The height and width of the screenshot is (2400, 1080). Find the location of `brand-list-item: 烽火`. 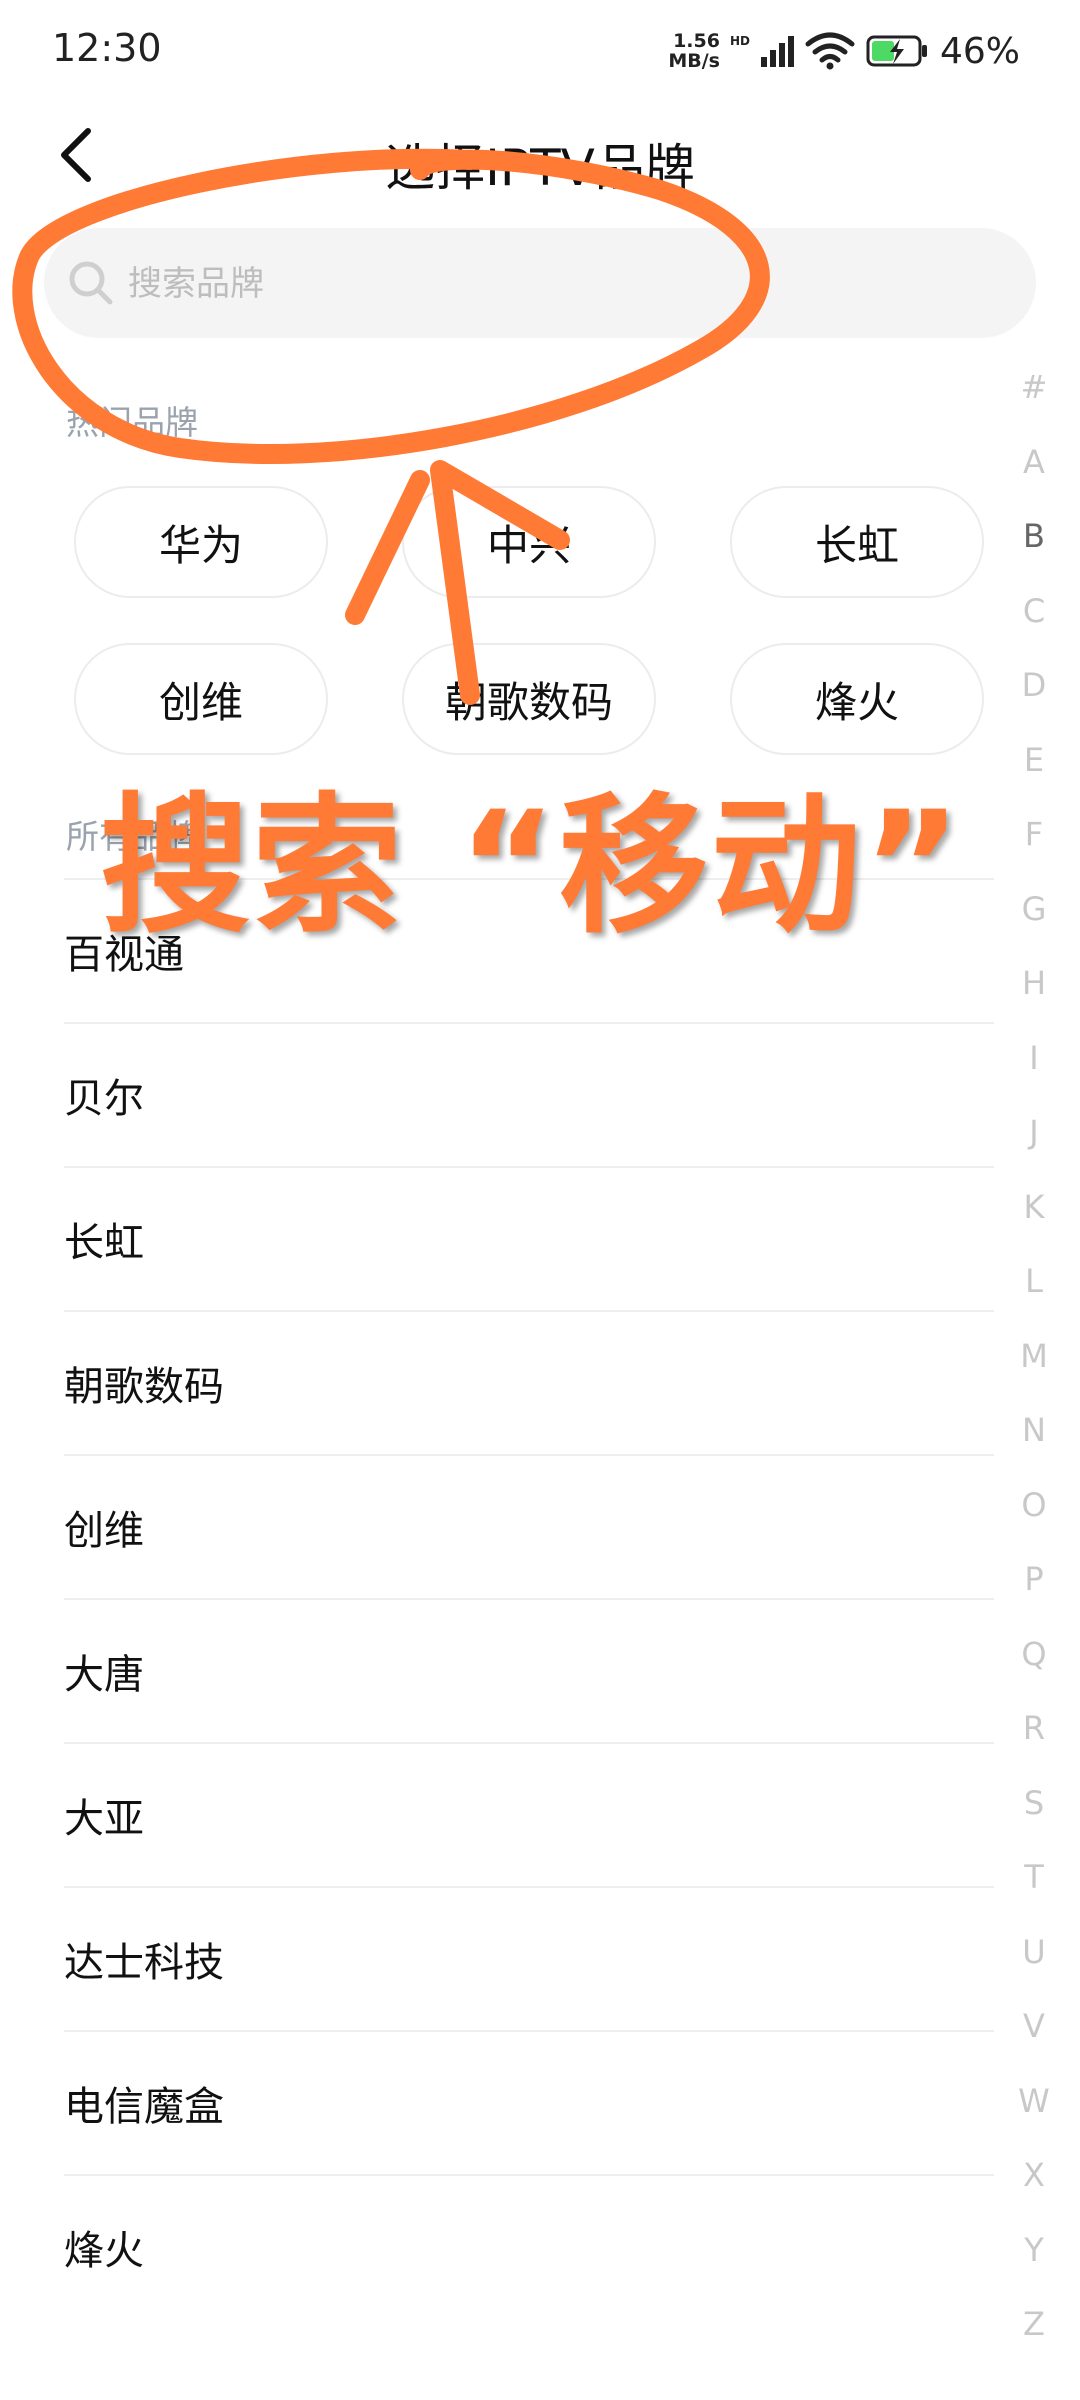

brand-list-item: 烽火 is located at coordinates (529, 2246).